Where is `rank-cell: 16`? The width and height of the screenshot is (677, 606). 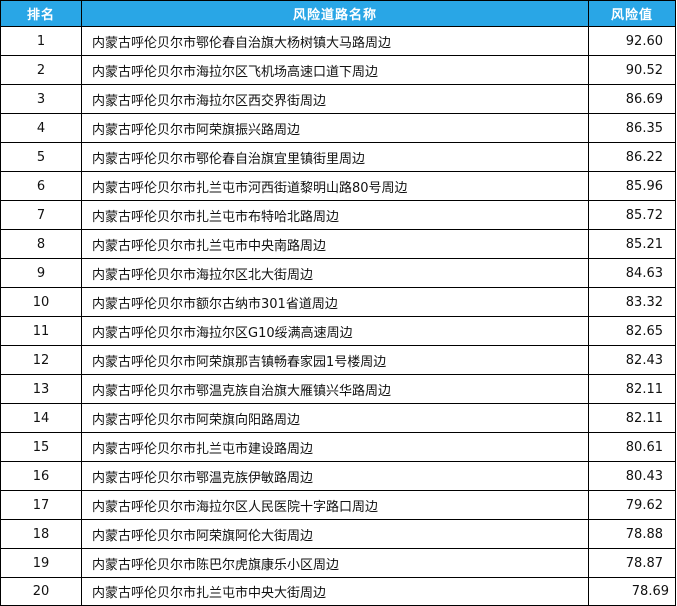
rank-cell: 16 is located at coordinates (41, 476).